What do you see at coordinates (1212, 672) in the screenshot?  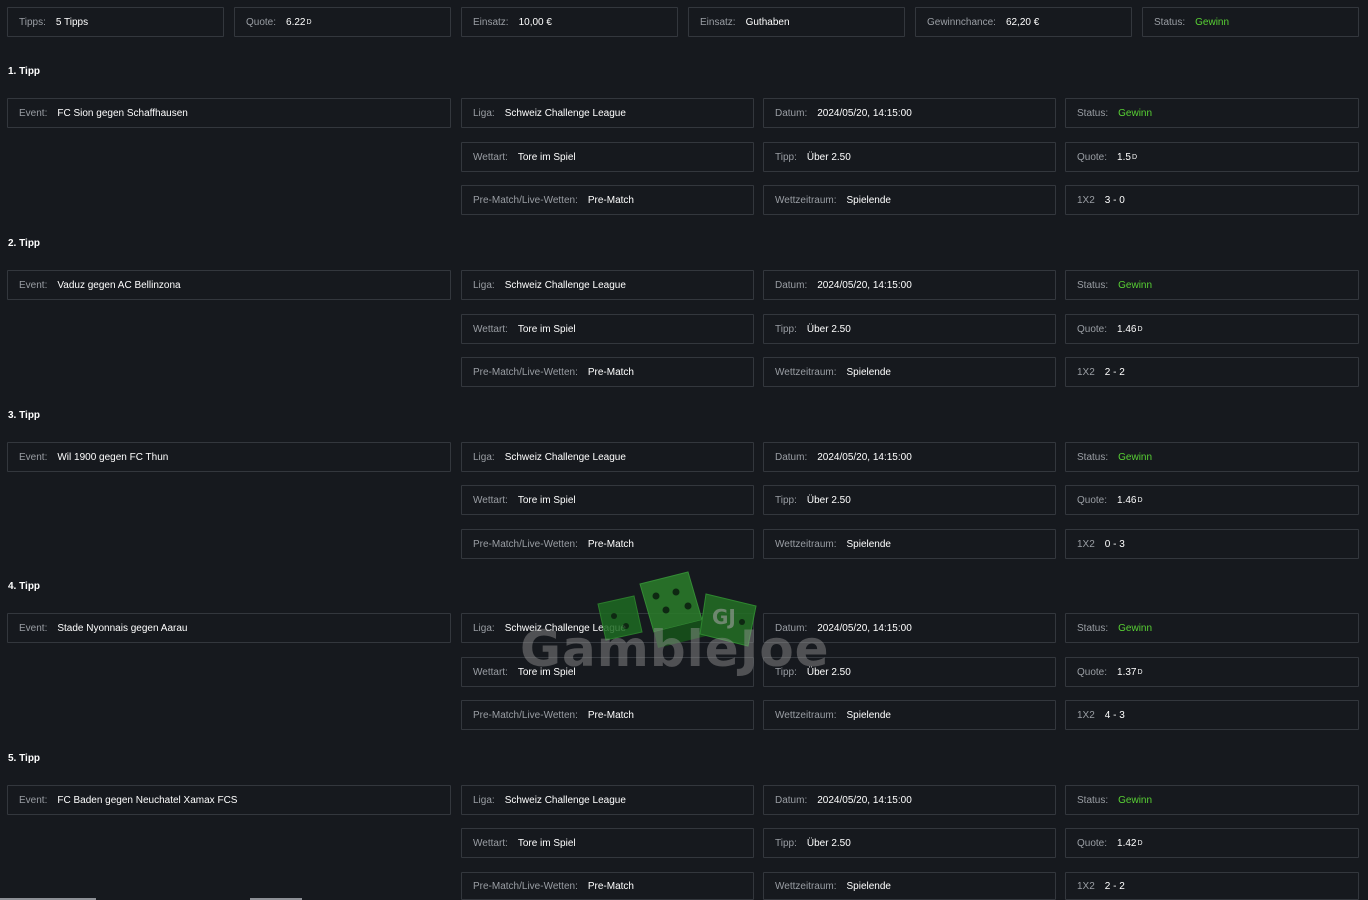 I see `quote-field: Quote: 1.37 D` at bounding box center [1212, 672].